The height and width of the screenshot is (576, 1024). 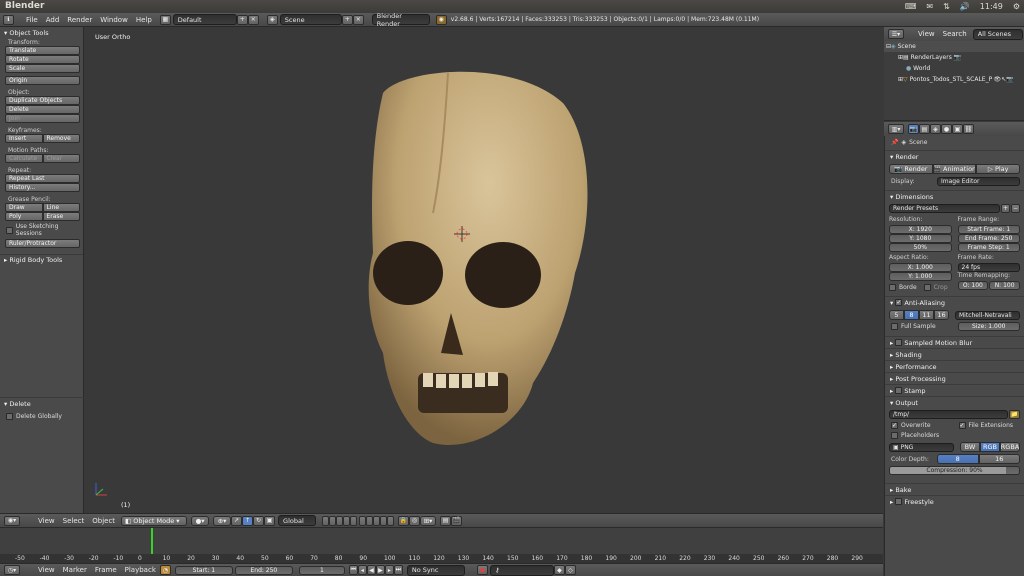 What do you see at coordinates (954, 169) in the screenshot?
I see `render-animation-button: 🎬 Animation` at bounding box center [954, 169].